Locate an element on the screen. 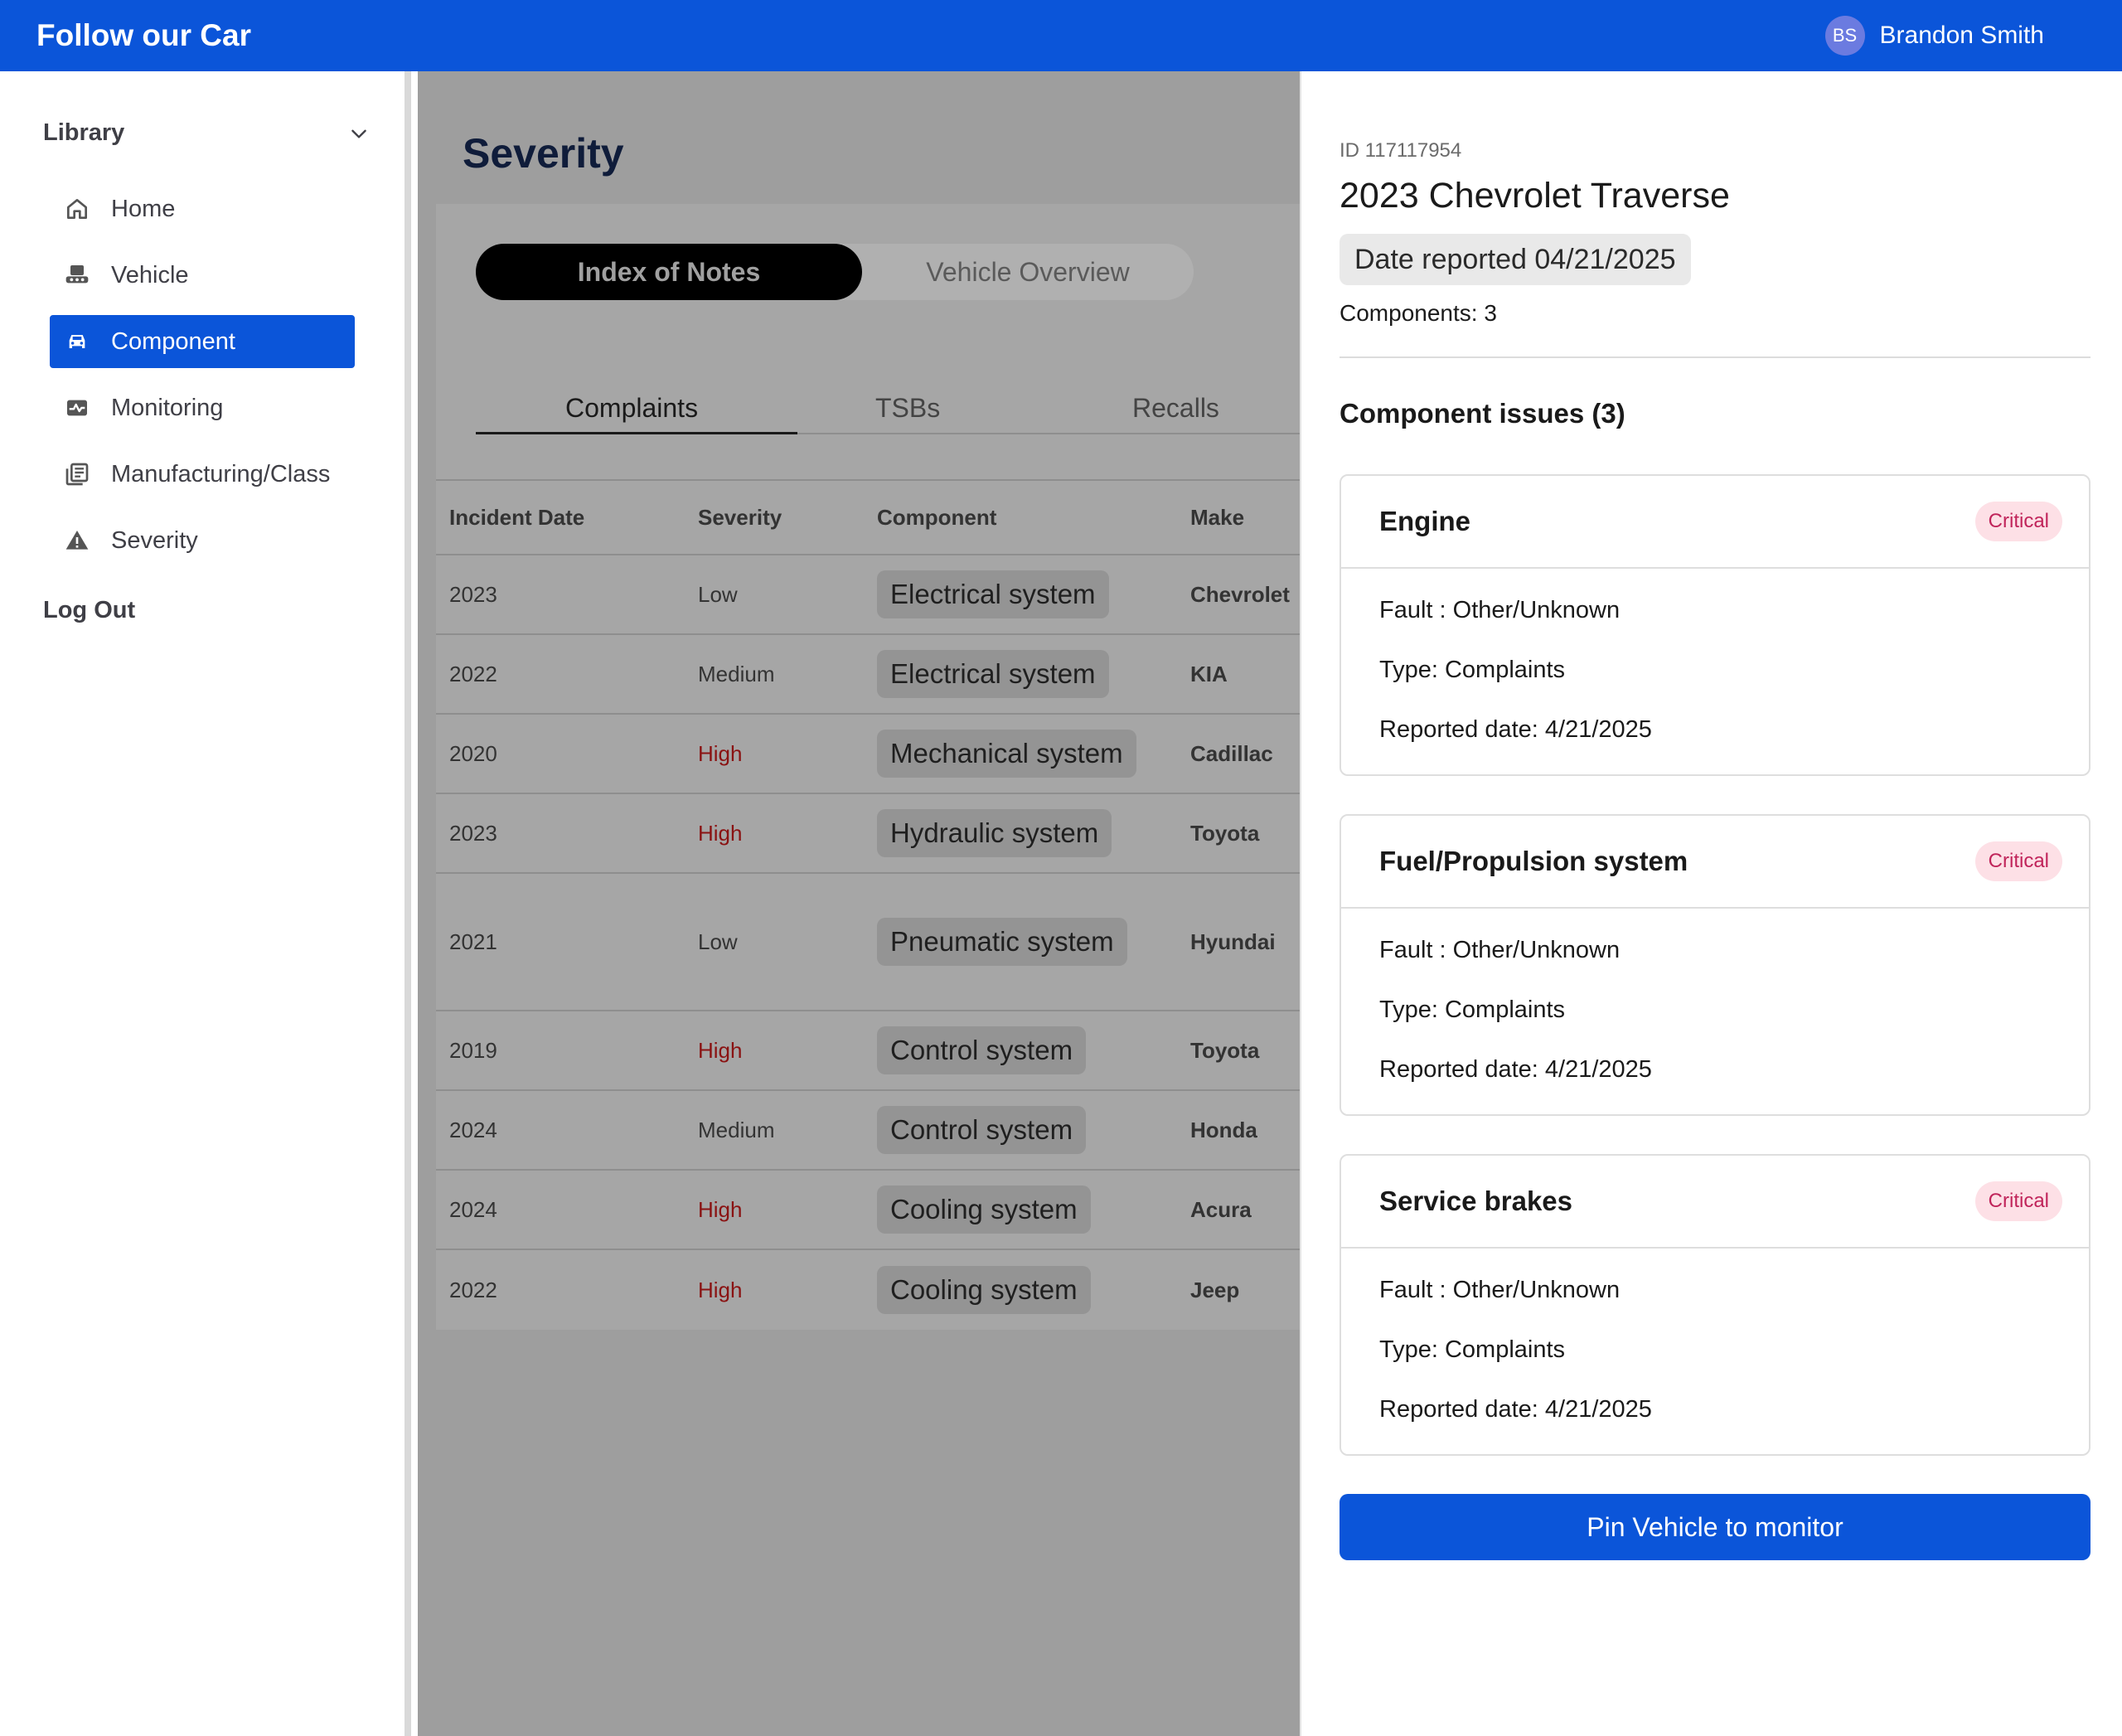 This screenshot has height=1736, width=2122. sidebar-item-severity: Severity is located at coordinates (202, 540).